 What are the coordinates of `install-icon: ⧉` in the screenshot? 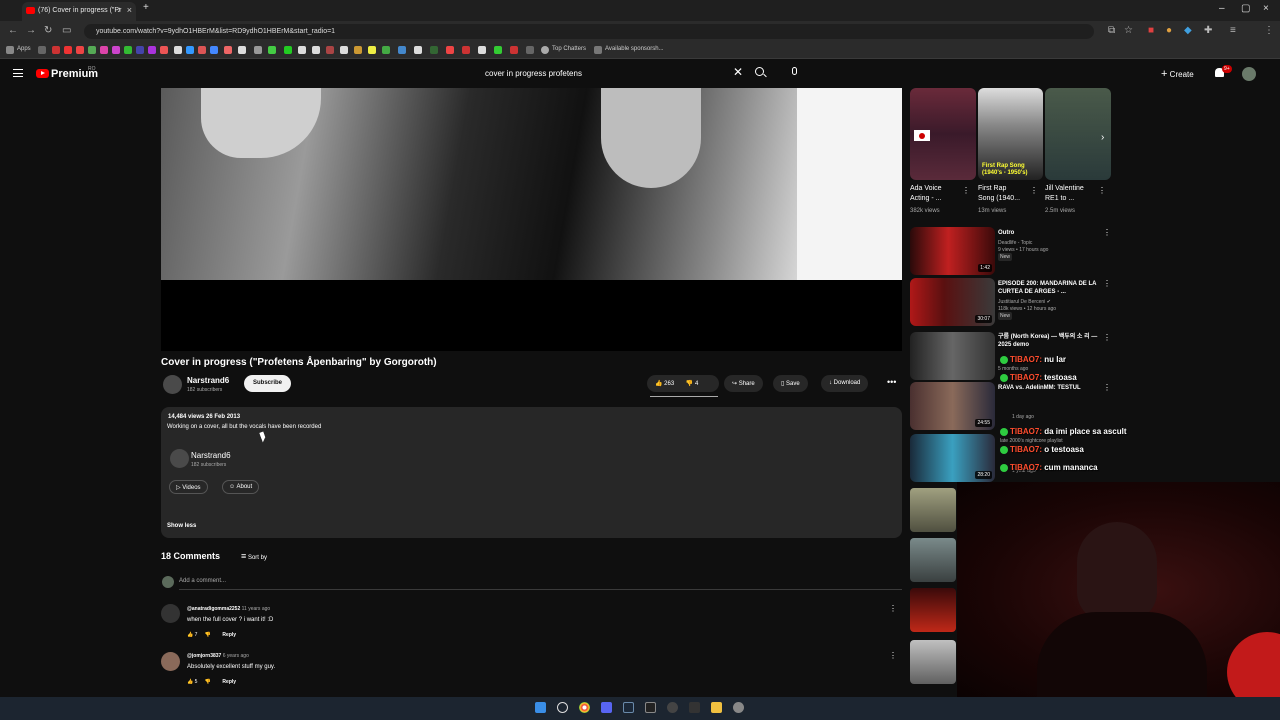 It's located at (1111, 30).